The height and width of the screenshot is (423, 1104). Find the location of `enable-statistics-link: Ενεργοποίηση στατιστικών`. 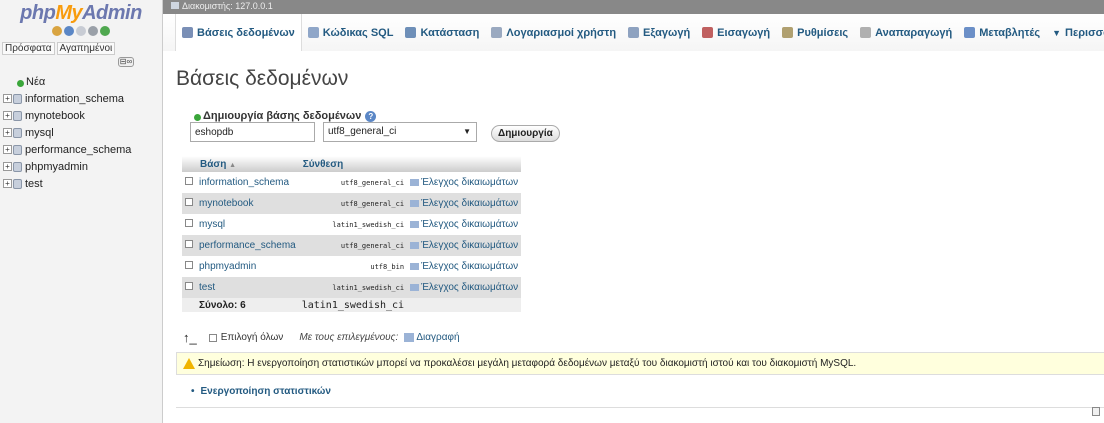

enable-statistics-link: Ενεργοποίηση στατιστικών is located at coordinates (261, 391).